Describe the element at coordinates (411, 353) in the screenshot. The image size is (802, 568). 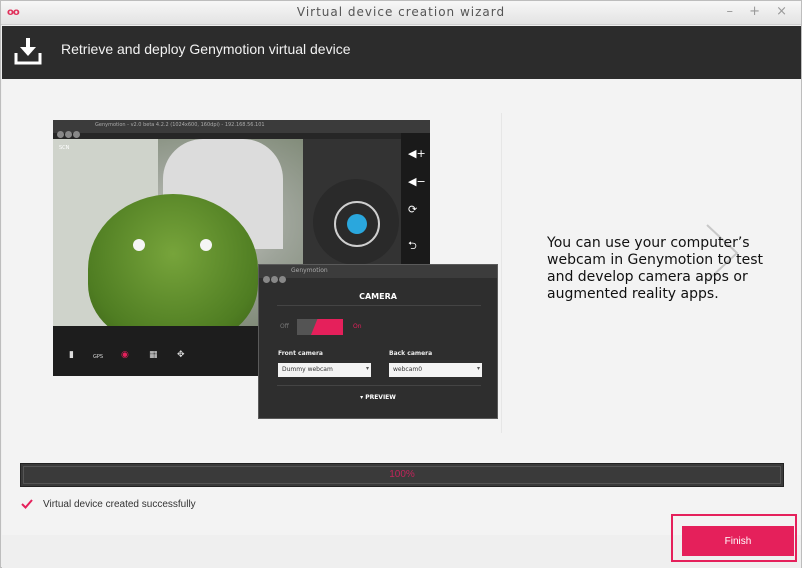
I see `back-camera-label: Back camera` at that location.